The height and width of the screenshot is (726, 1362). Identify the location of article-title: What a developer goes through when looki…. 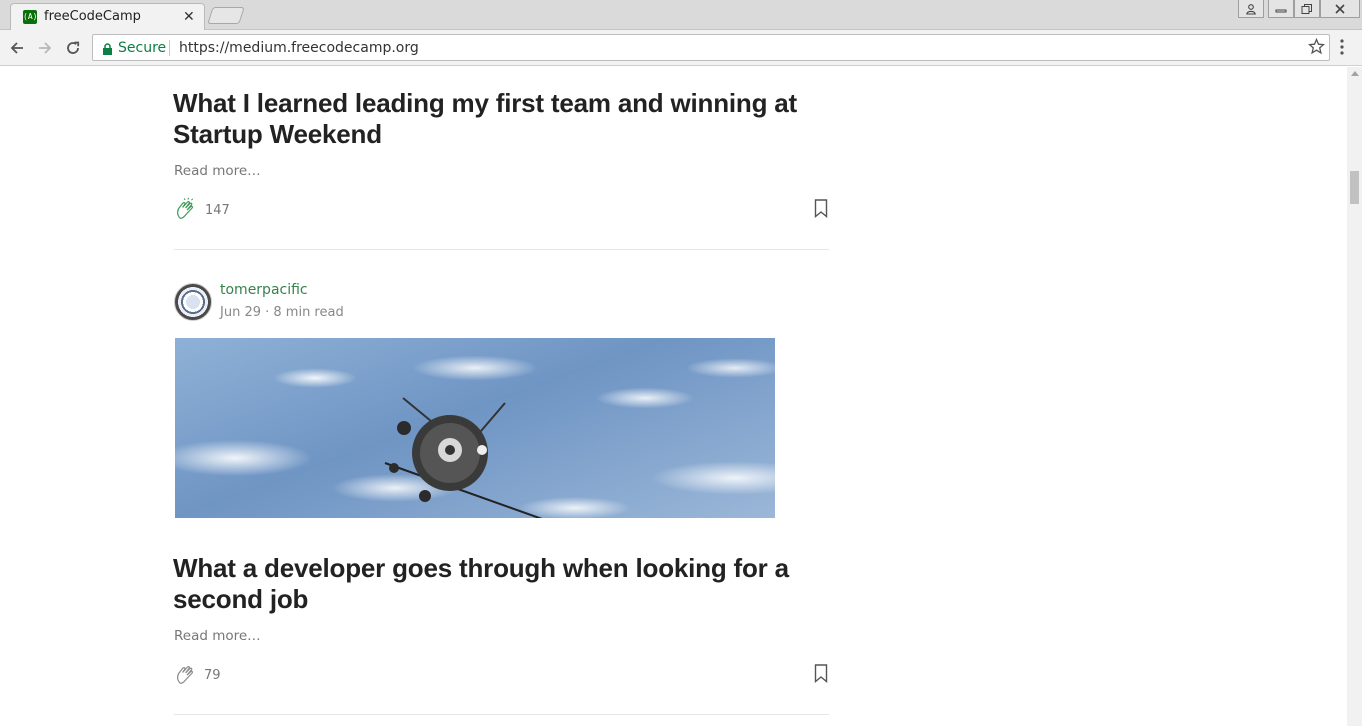
(493, 584).